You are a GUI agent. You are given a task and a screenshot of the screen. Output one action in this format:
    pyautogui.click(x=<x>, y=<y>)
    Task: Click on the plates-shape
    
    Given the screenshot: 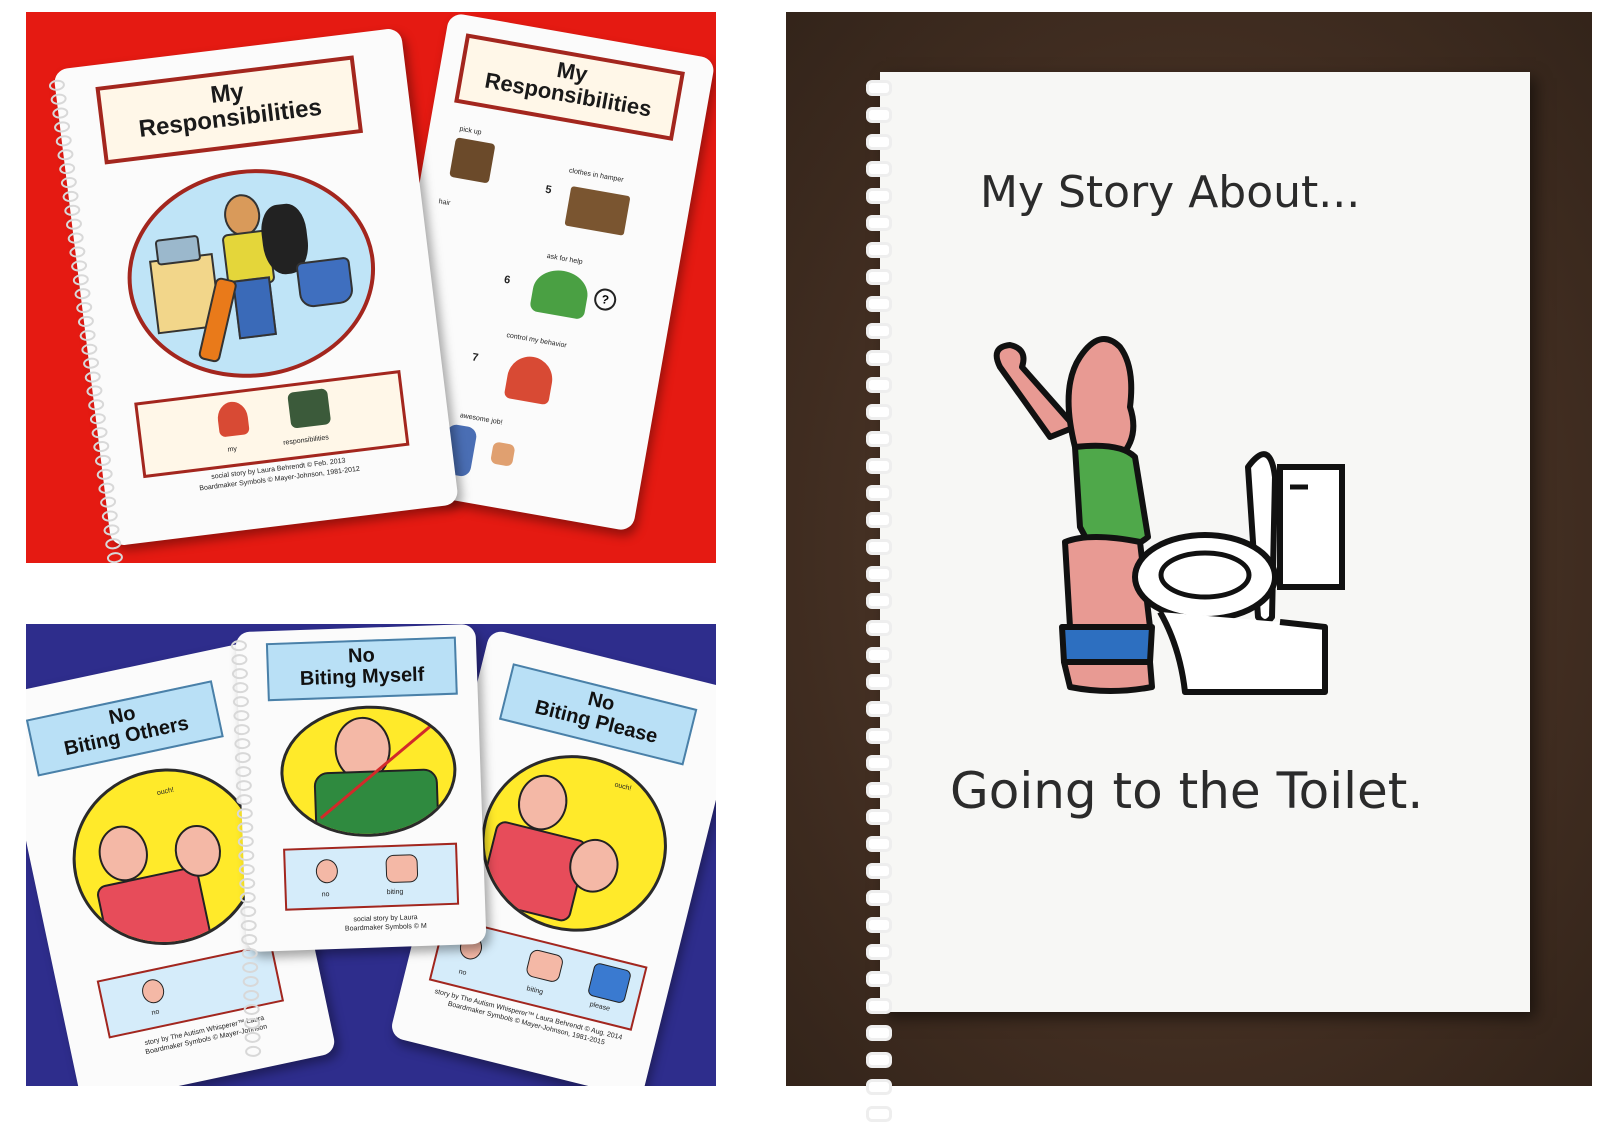 What is the action you would take?
    pyautogui.click(x=178, y=250)
    